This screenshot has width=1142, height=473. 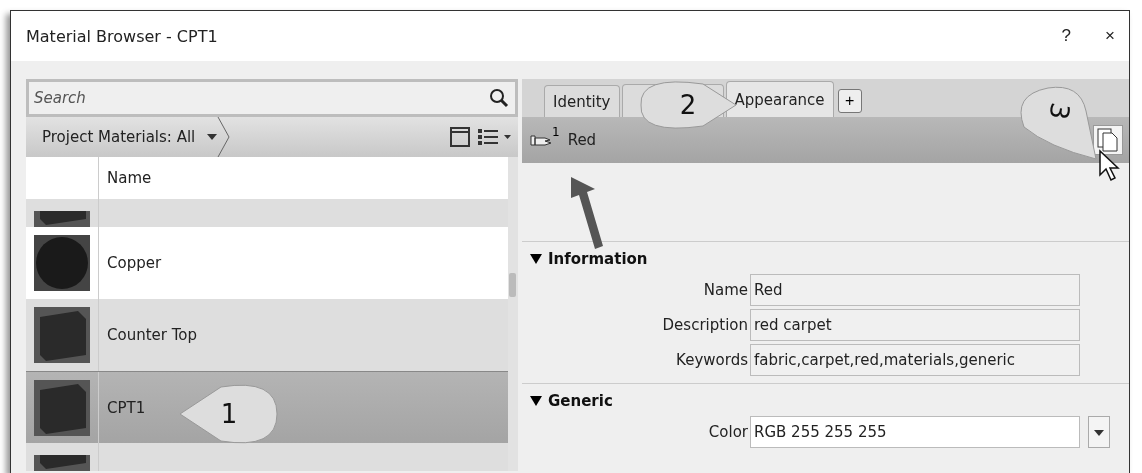 What do you see at coordinates (224, 137) in the screenshot?
I see `breadcrumb-chevron-icon` at bounding box center [224, 137].